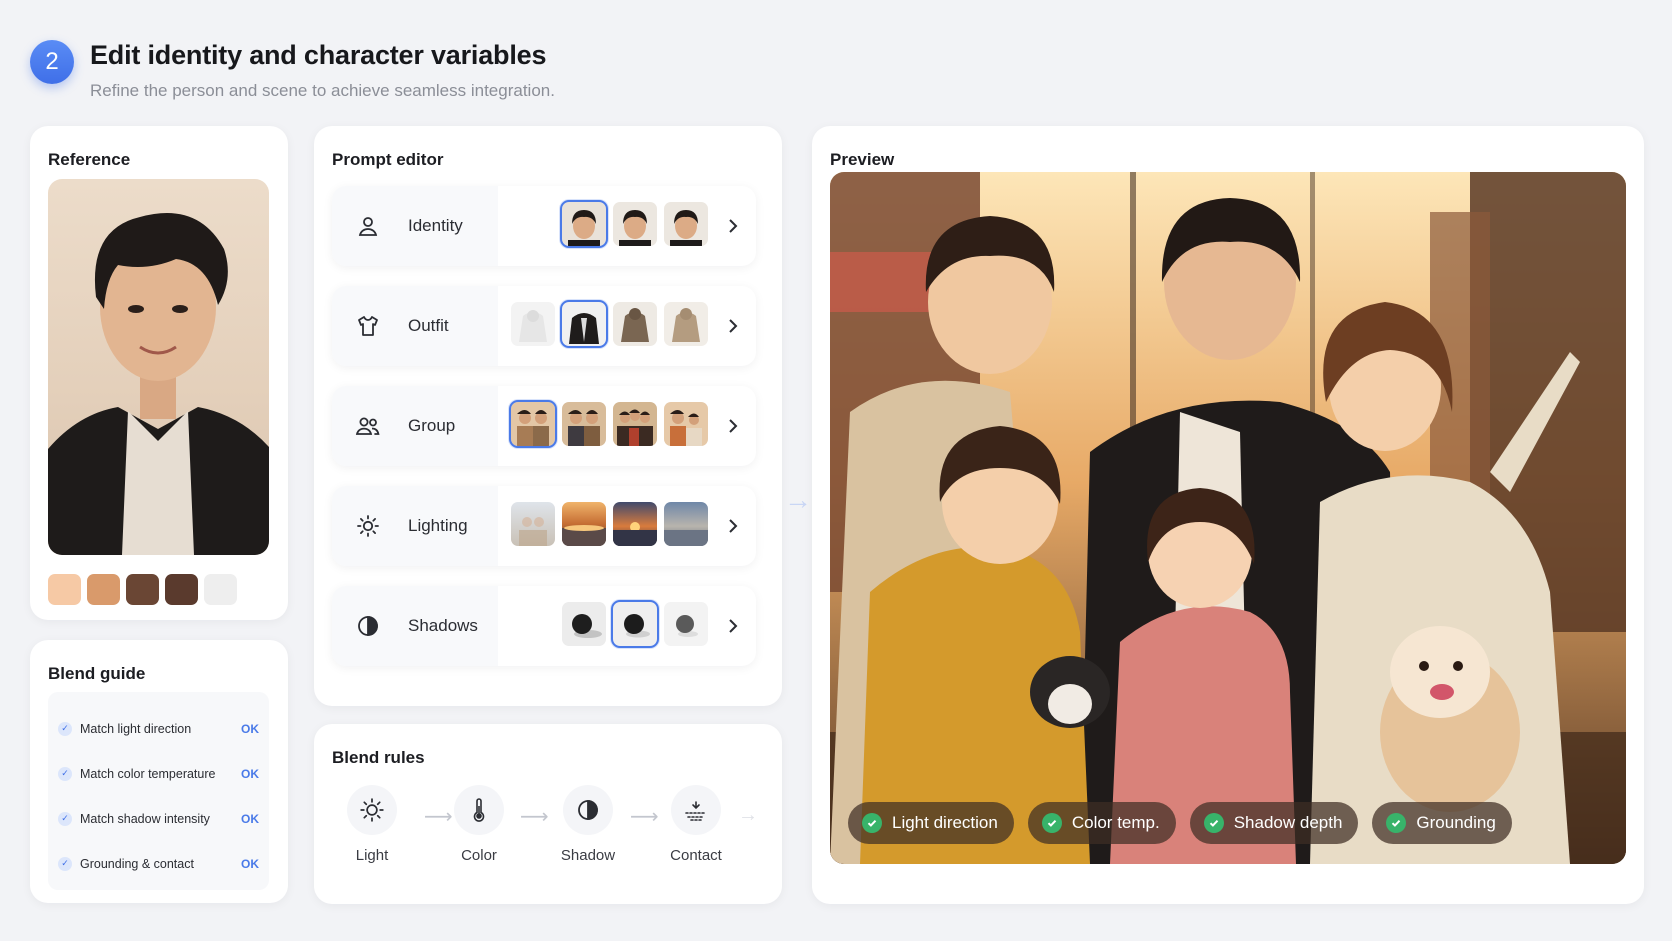  I want to click on preview-title: Preview, so click(862, 159).